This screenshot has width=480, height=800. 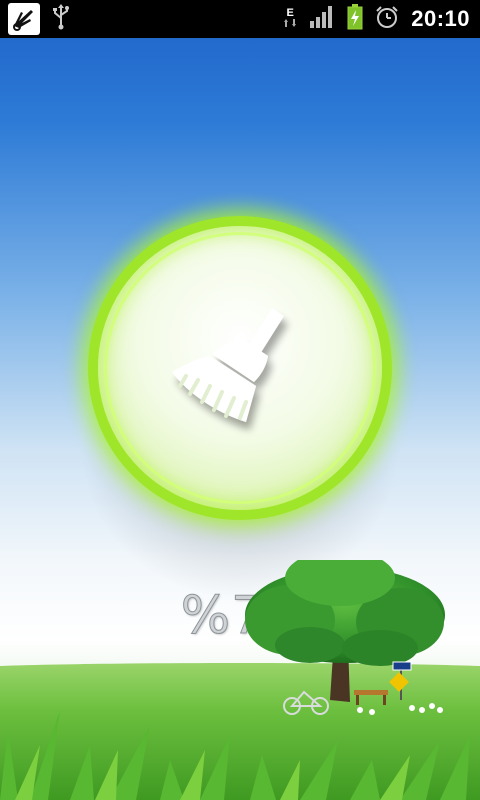 What do you see at coordinates (387, 19) in the screenshot?
I see `alarm-clock-icon` at bounding box center [387, 19].